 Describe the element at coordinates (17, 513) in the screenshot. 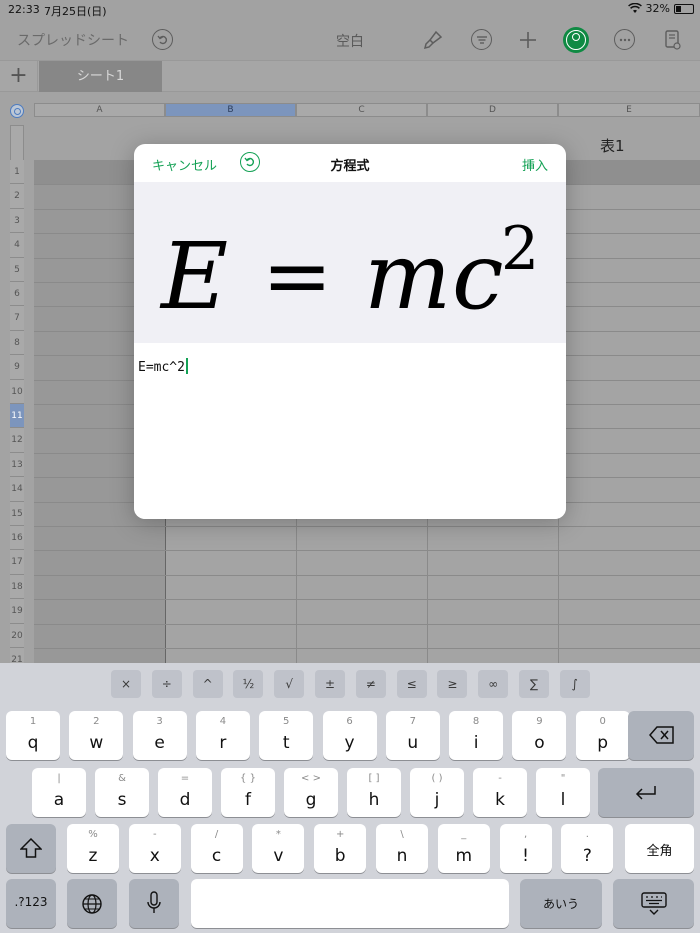

I see `row-header: 15` at that location.